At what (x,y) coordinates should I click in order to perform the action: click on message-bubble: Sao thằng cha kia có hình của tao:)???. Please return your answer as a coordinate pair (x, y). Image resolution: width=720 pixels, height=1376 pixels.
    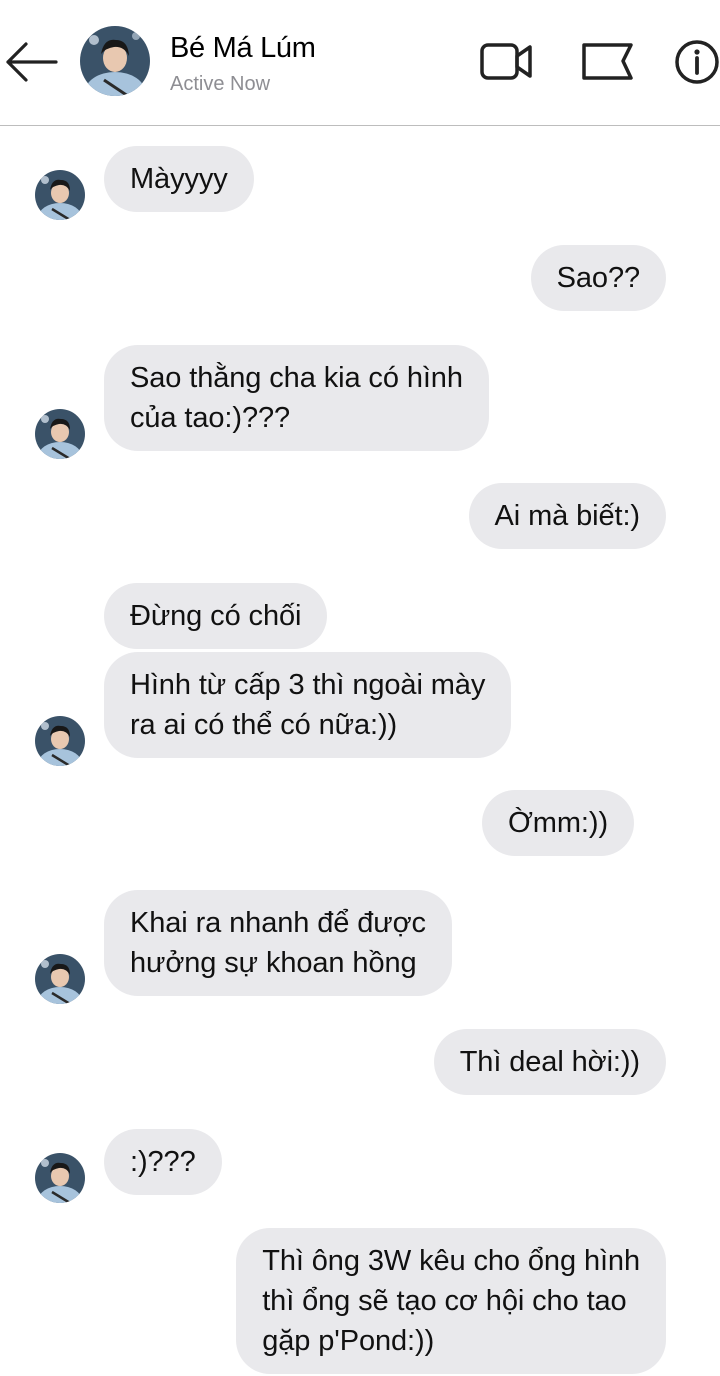
    Looking at the image, I should click on (296, 398).